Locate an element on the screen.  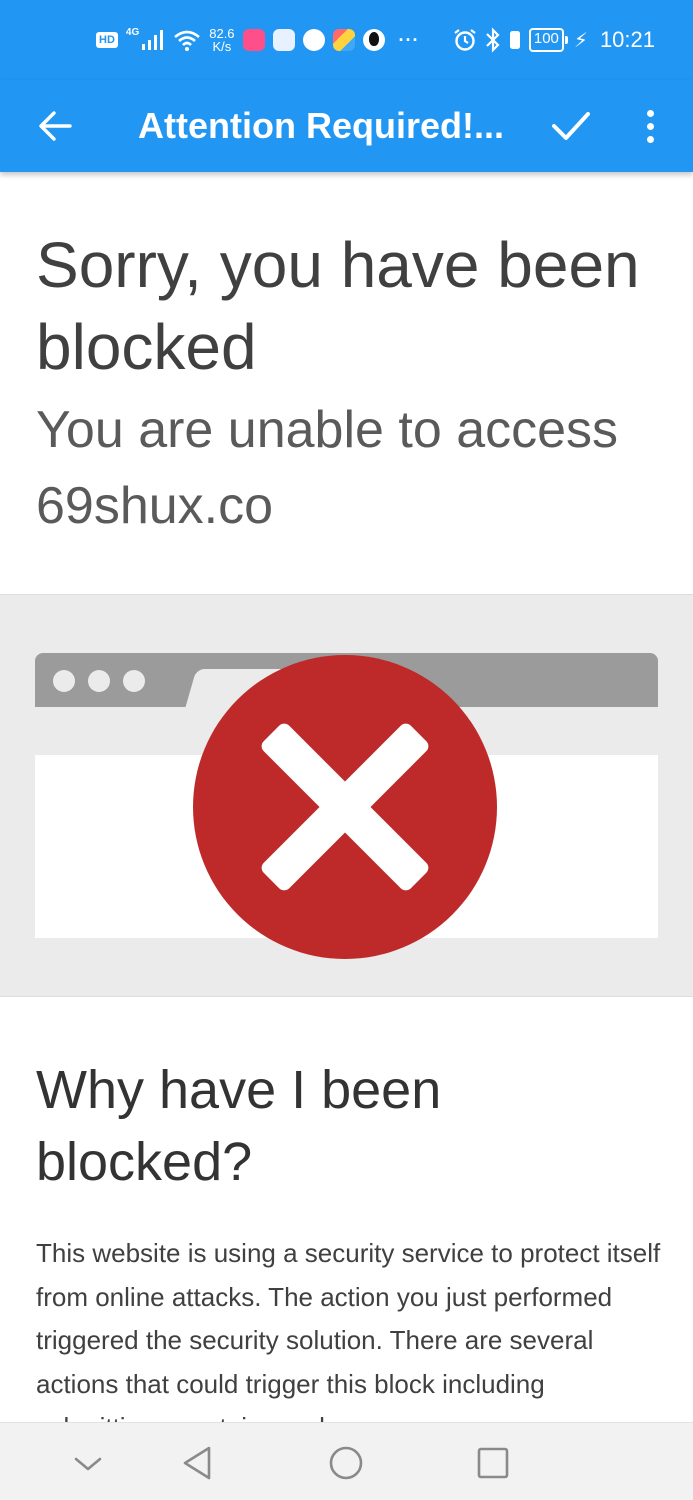
charging-icon: ⚡︎ is located at coordinates (580, 40).